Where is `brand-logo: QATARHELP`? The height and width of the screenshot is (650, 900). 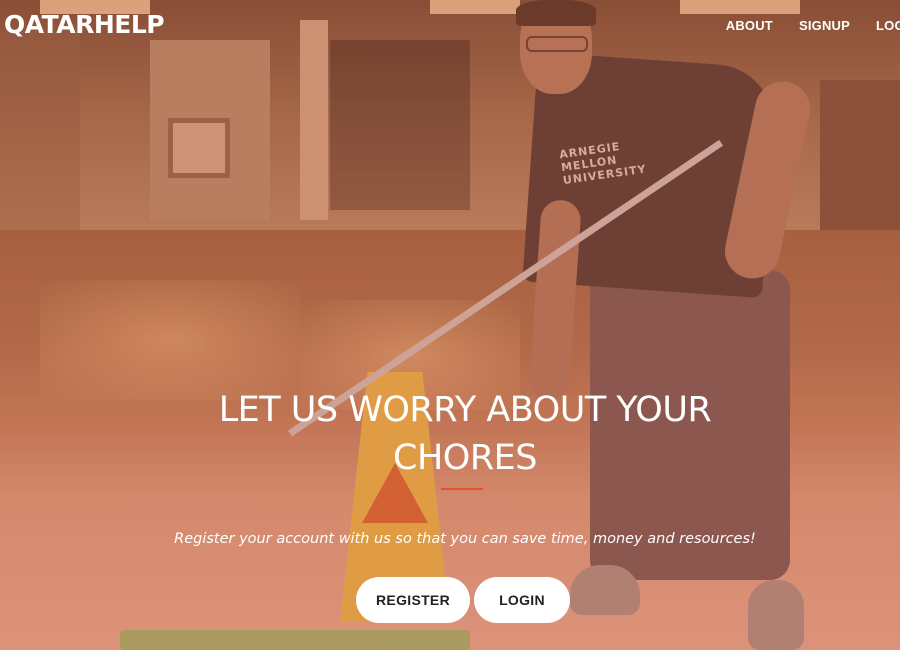 brand-logo: QATARHELP is located at coordinates (84, 24).